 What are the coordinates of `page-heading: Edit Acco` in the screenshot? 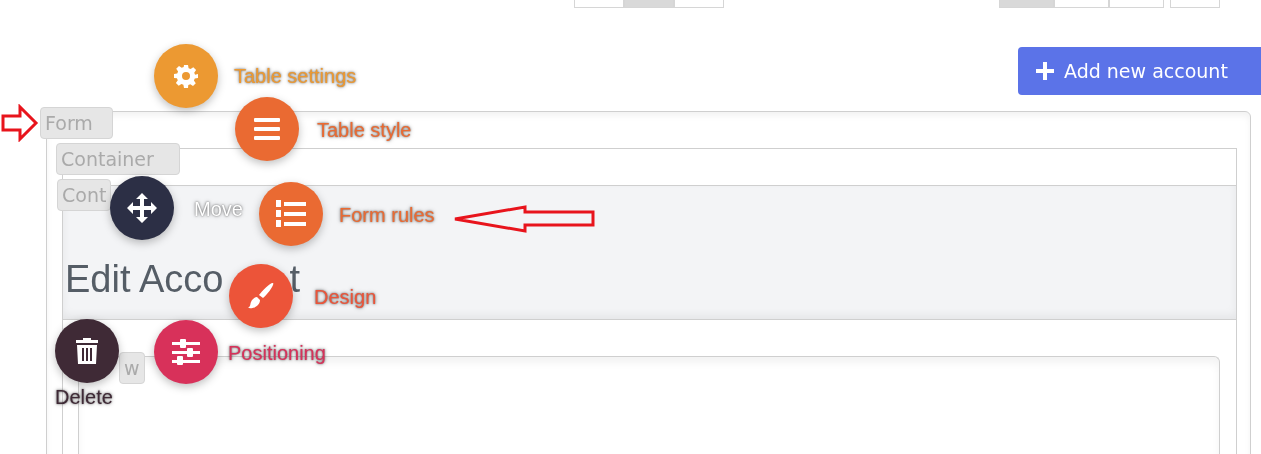 It's located at (144, 279).